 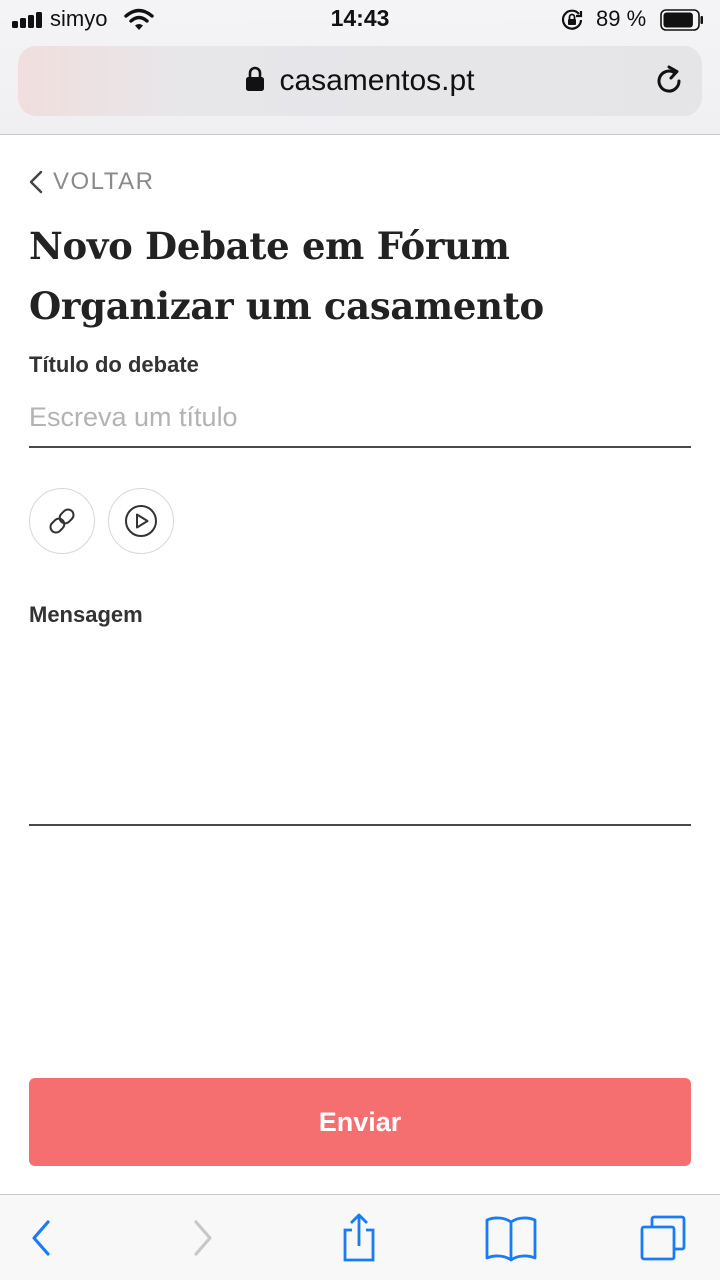 What do you see at coordinates (255, 78) in the screenshot?
I see `lock-icon` at bounding box center [255, 78].